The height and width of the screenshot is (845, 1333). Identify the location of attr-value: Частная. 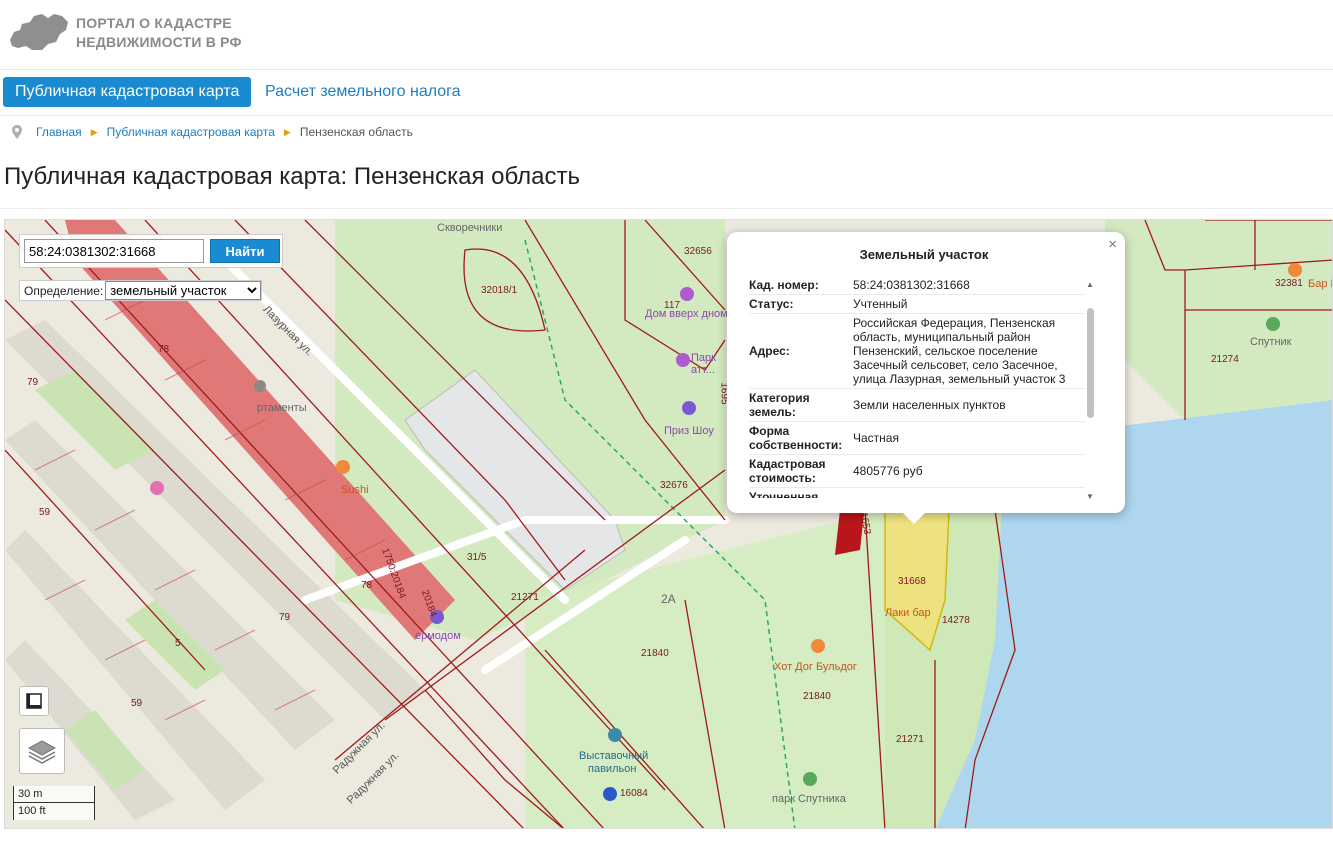
(876, 438).